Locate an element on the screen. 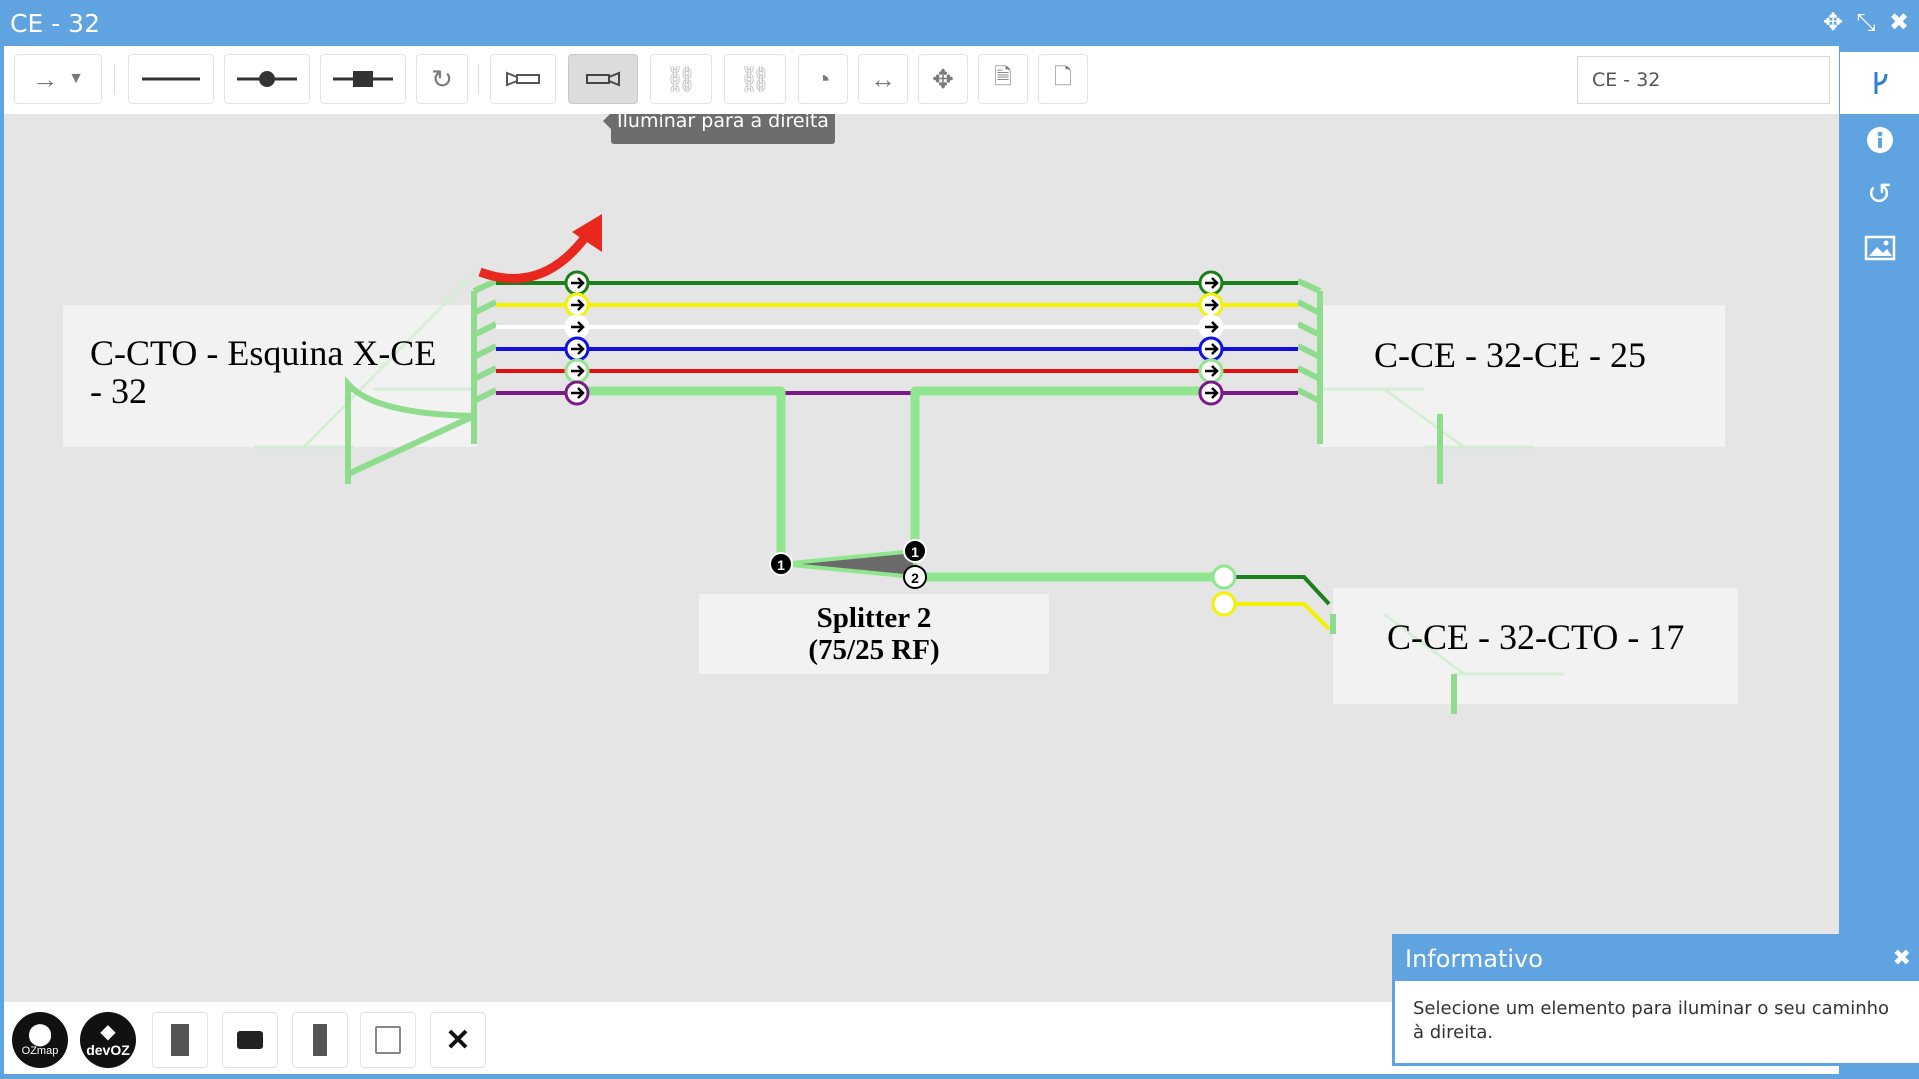 Image resolution: width=1919 pixels, height=1079 pixels. draw-cable-button is located at coordinates (171, 79).